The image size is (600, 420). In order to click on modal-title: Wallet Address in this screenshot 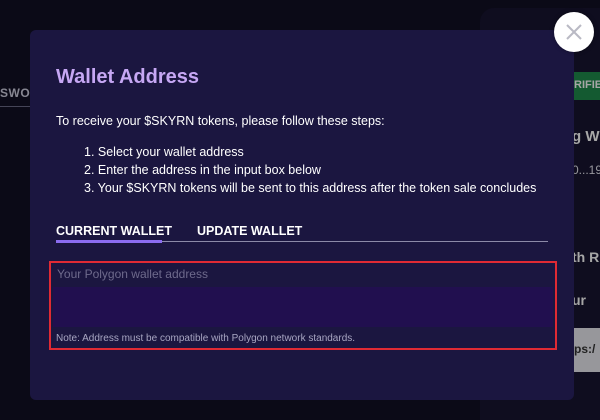, I will do `click(127, 77)`.